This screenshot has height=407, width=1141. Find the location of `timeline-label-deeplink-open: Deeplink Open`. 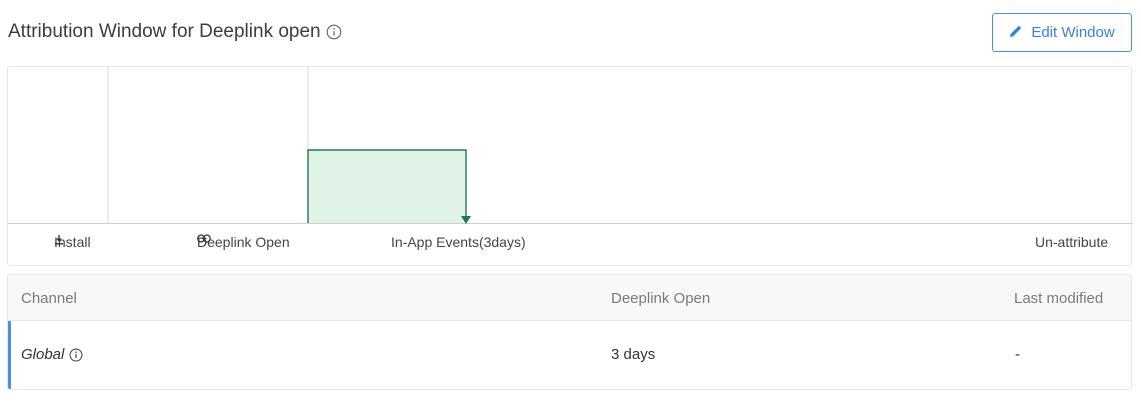

timeline-label-deeplink-open: Deeplink Open is located at coordinates (246, 242).